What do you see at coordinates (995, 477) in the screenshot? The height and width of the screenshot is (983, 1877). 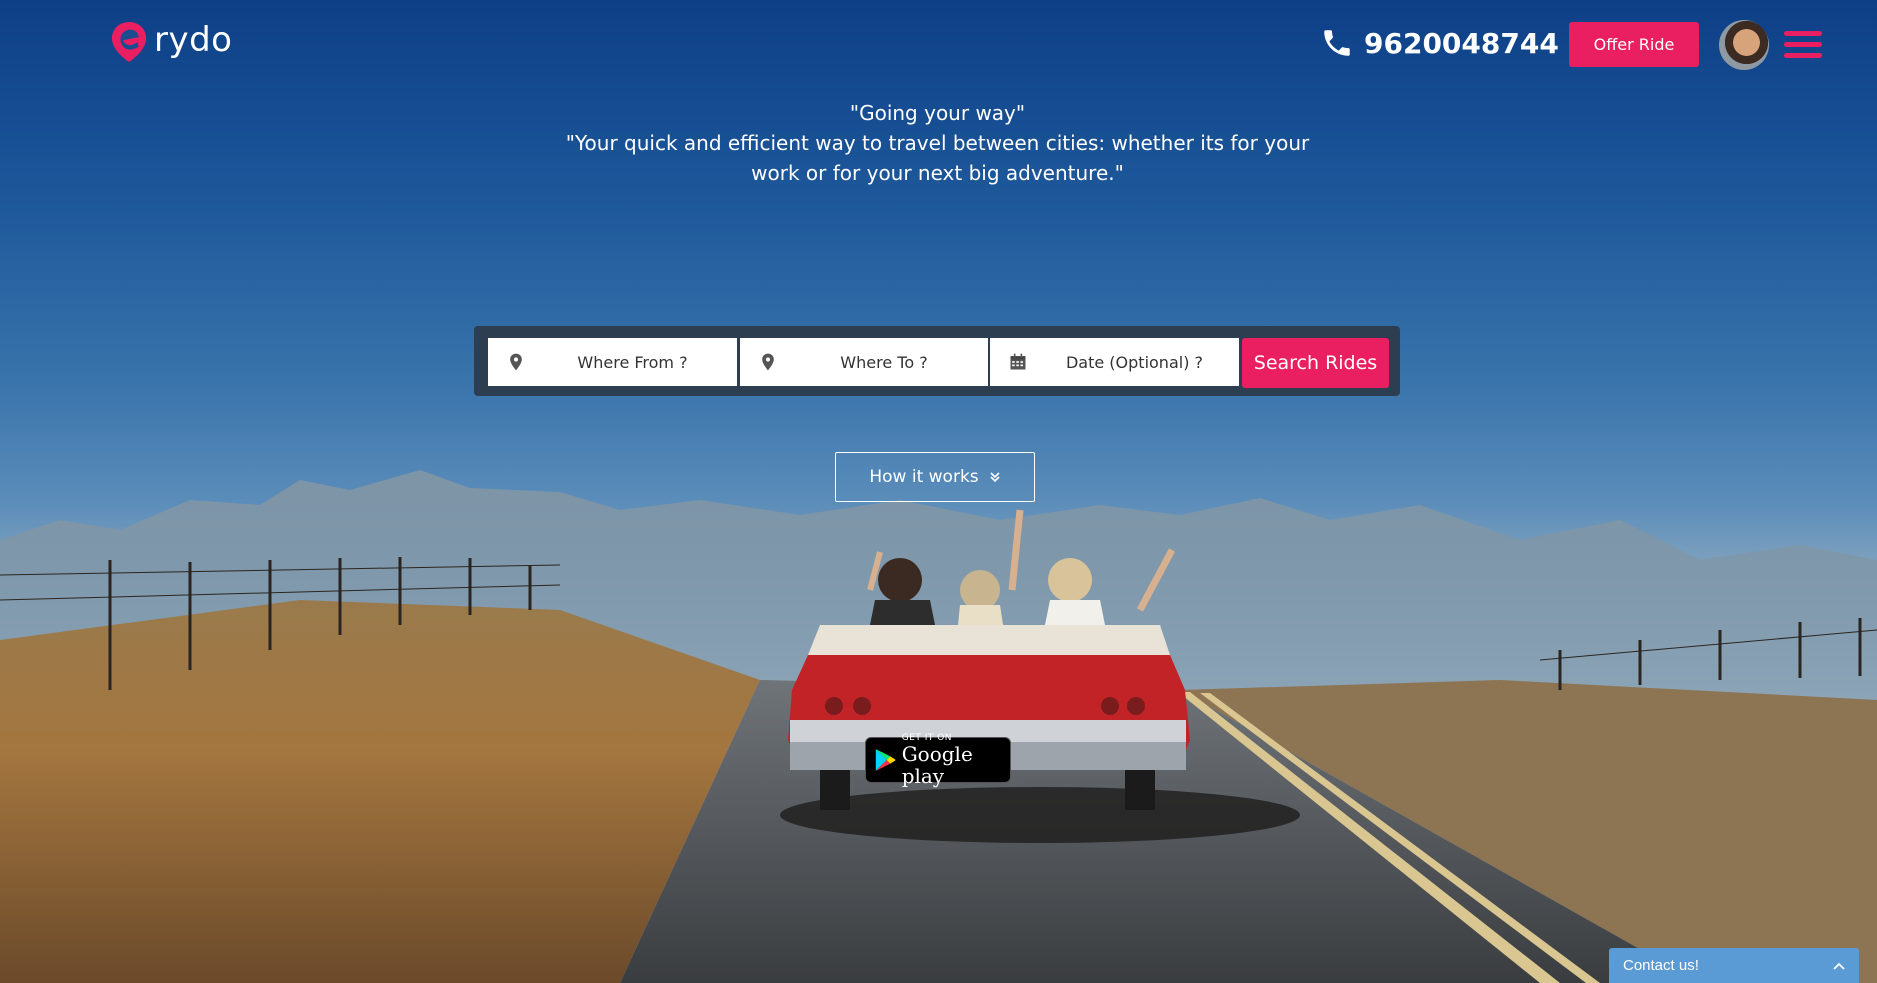 I see `chevron-double-down-icon` at bounding box center [995, 477].